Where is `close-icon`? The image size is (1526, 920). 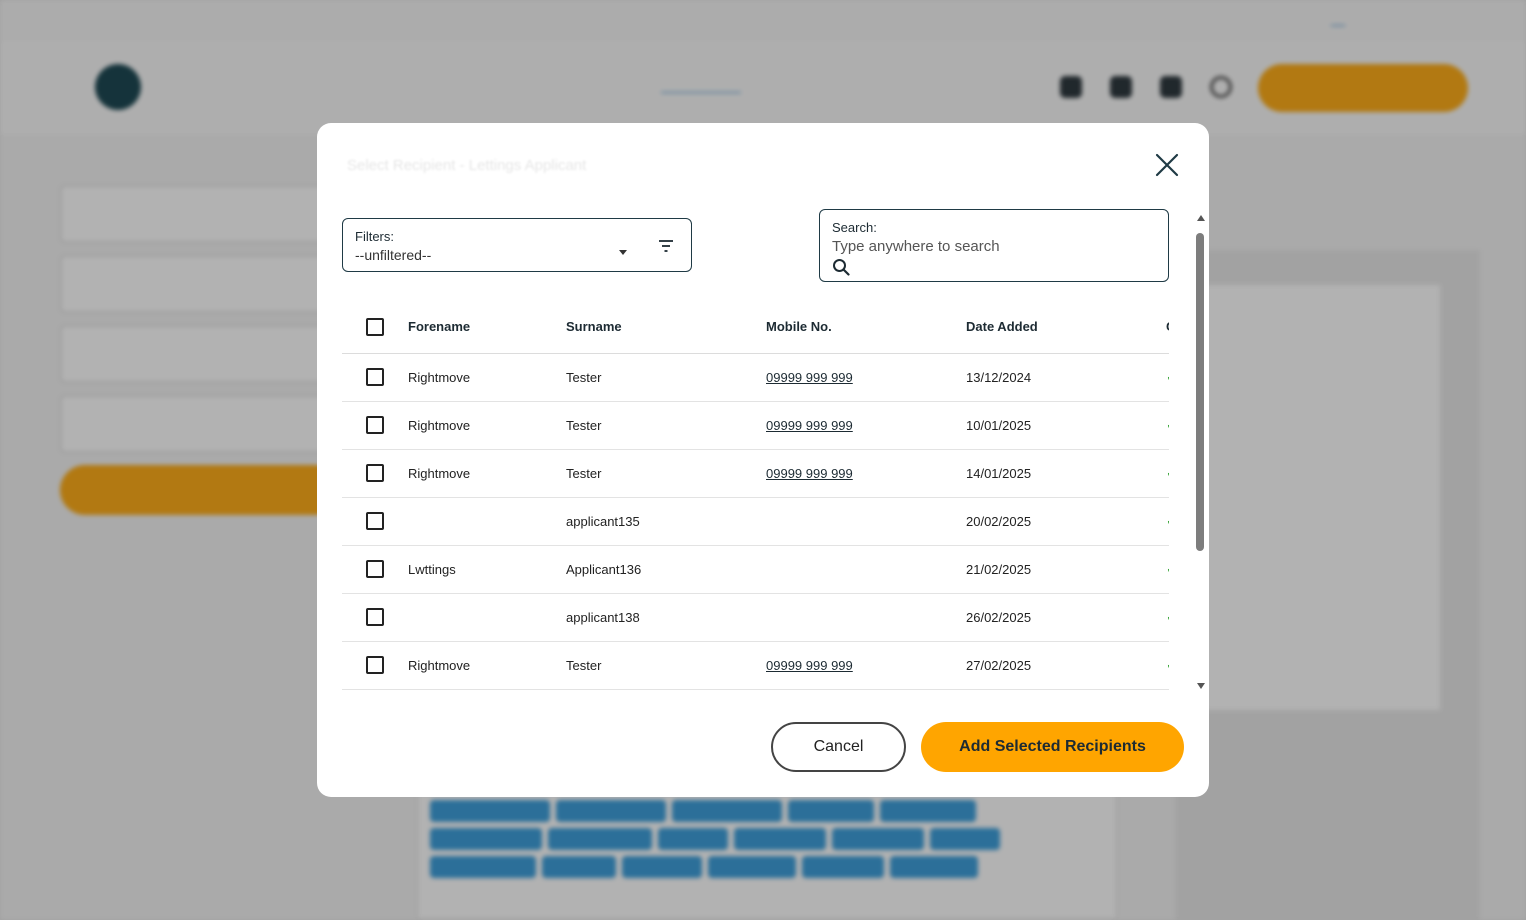 close-icon is located at coordinates (1167, 165).